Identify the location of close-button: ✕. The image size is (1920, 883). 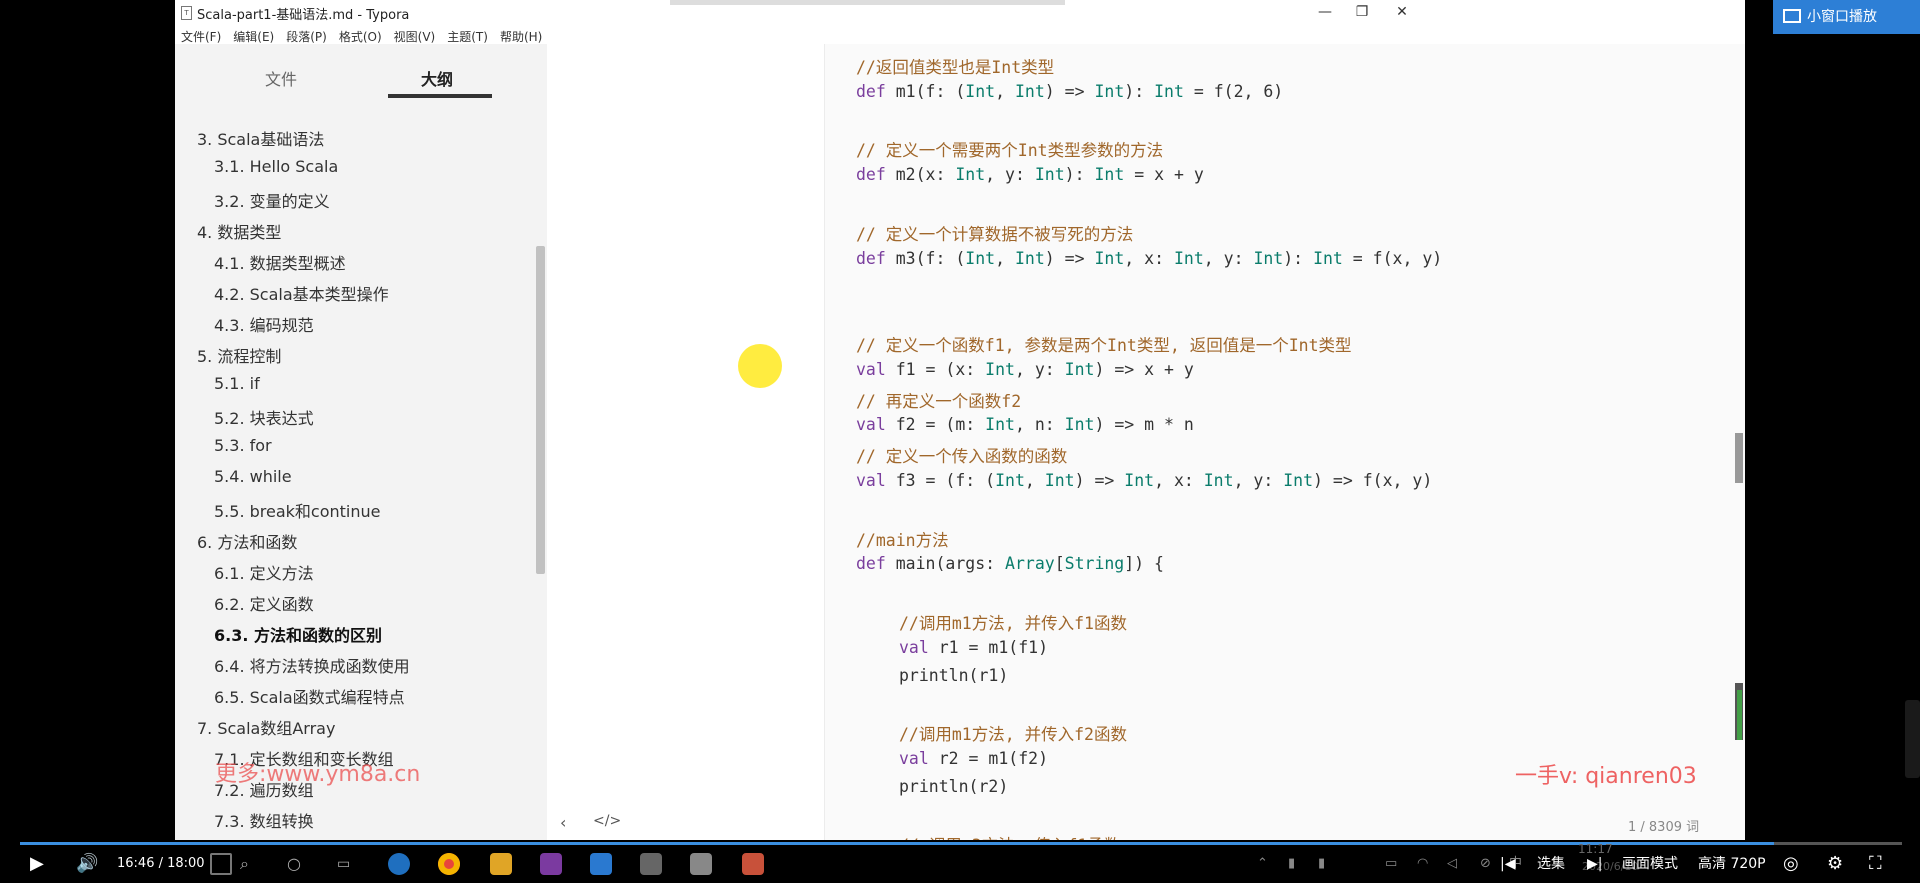
(1402, 12).